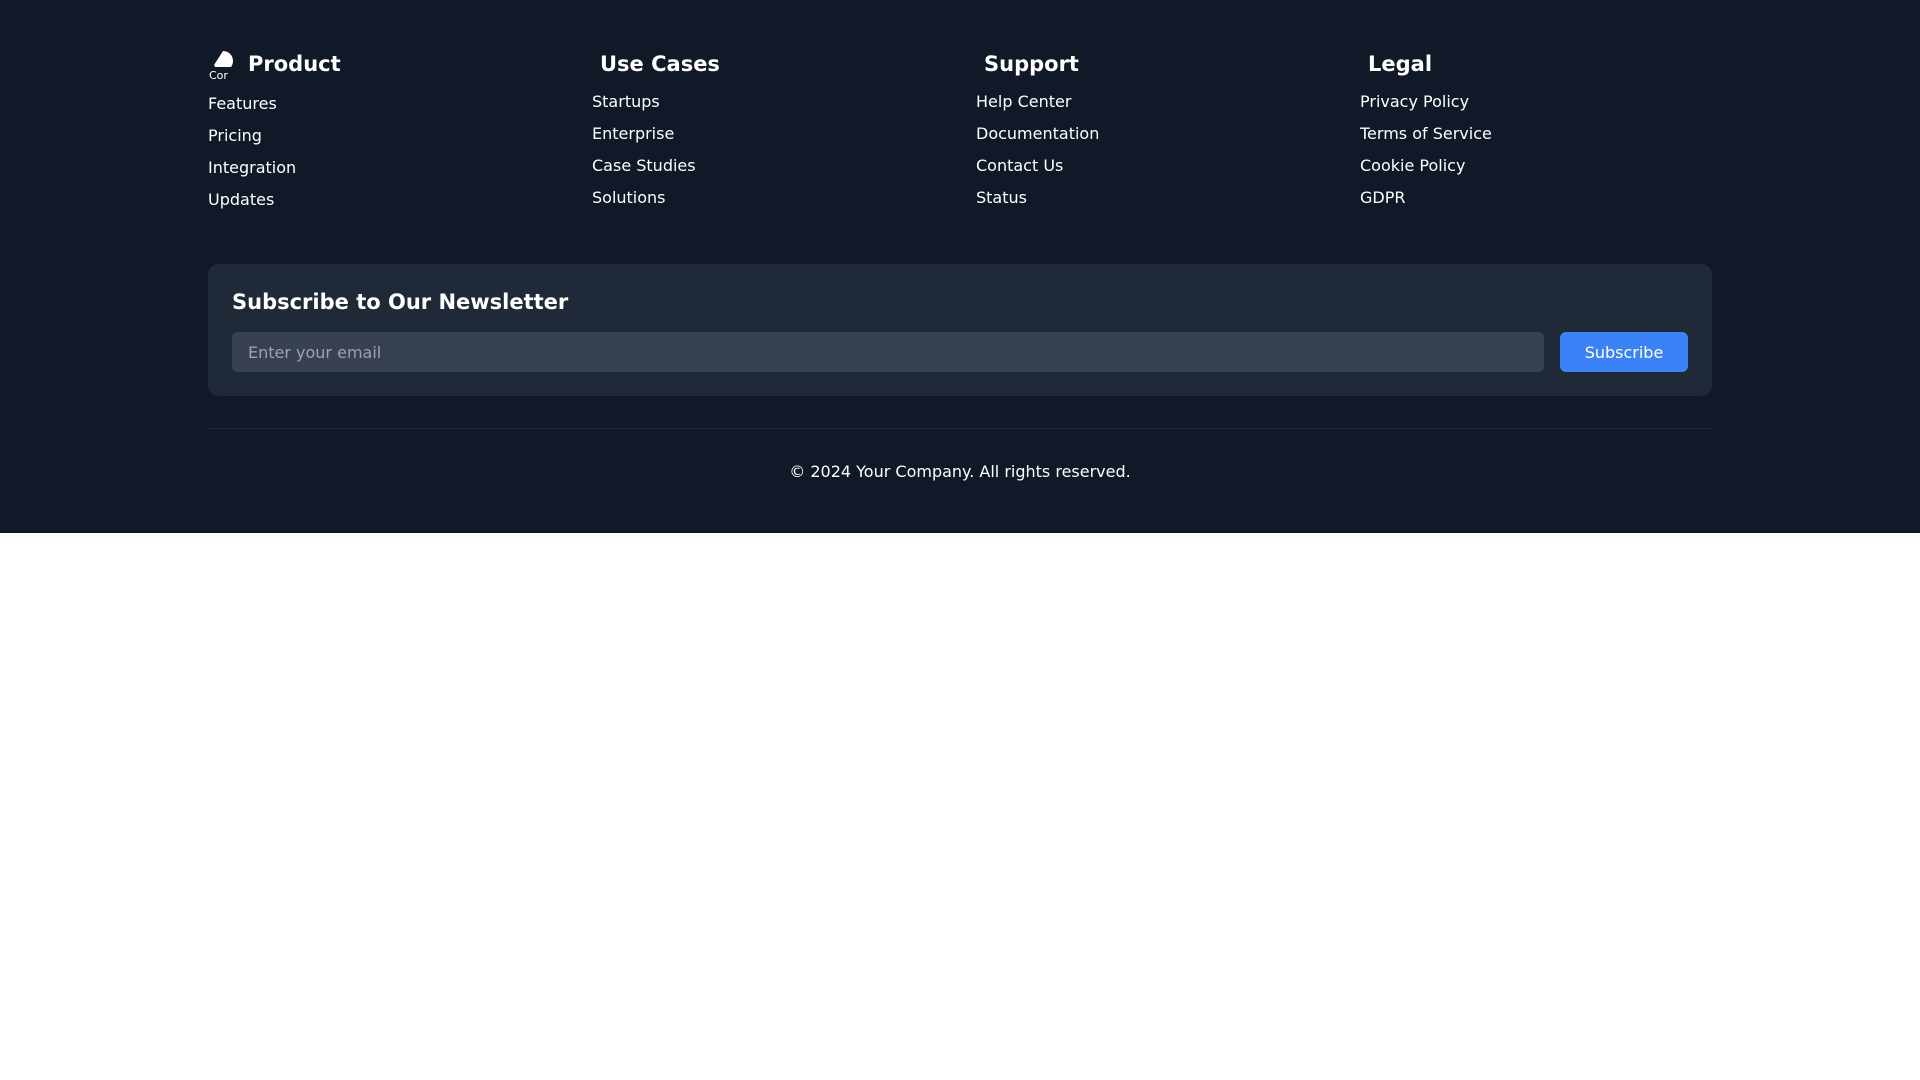 The image size is (1920, 1080). Describe the element at coordinates (223, 64) in the screenshot. I see `company-logo-icon: Cor` at that location.